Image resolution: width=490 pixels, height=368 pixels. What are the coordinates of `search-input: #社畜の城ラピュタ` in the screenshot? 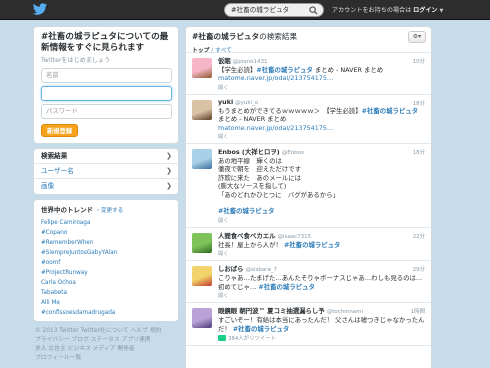 It's located at (274, 10).